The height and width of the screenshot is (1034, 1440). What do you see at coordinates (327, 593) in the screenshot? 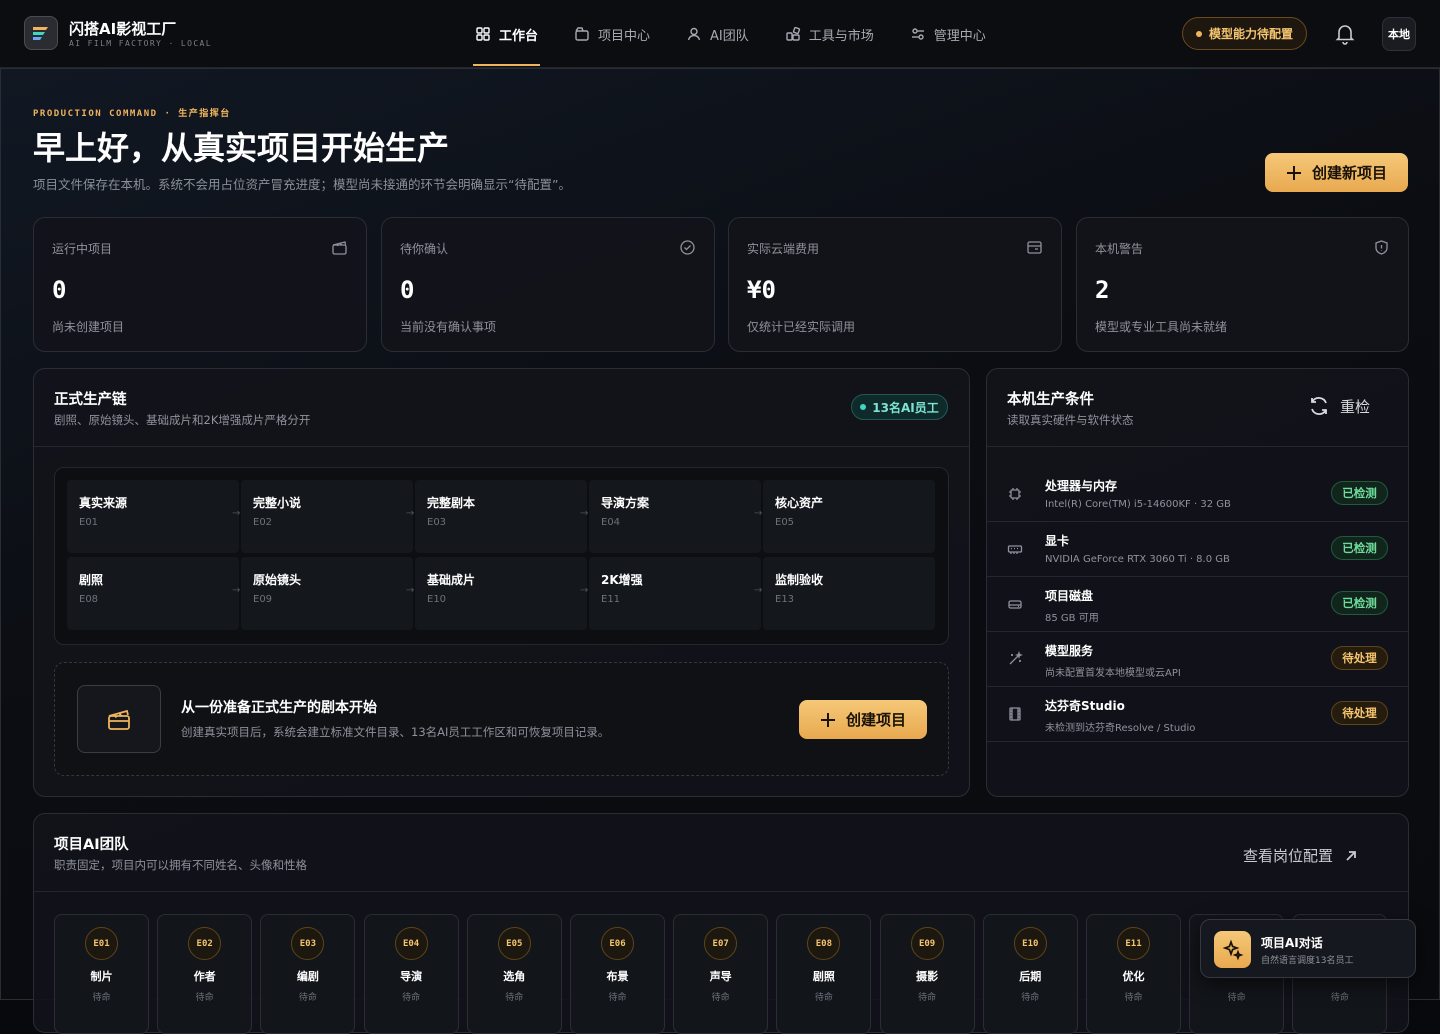
I see `chain-step: 原始镜头 E09` at bounding box center [327, 593].